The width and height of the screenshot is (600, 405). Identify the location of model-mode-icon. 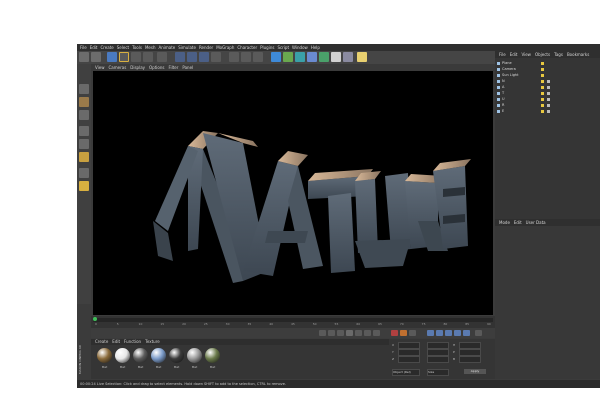
(84, 102).